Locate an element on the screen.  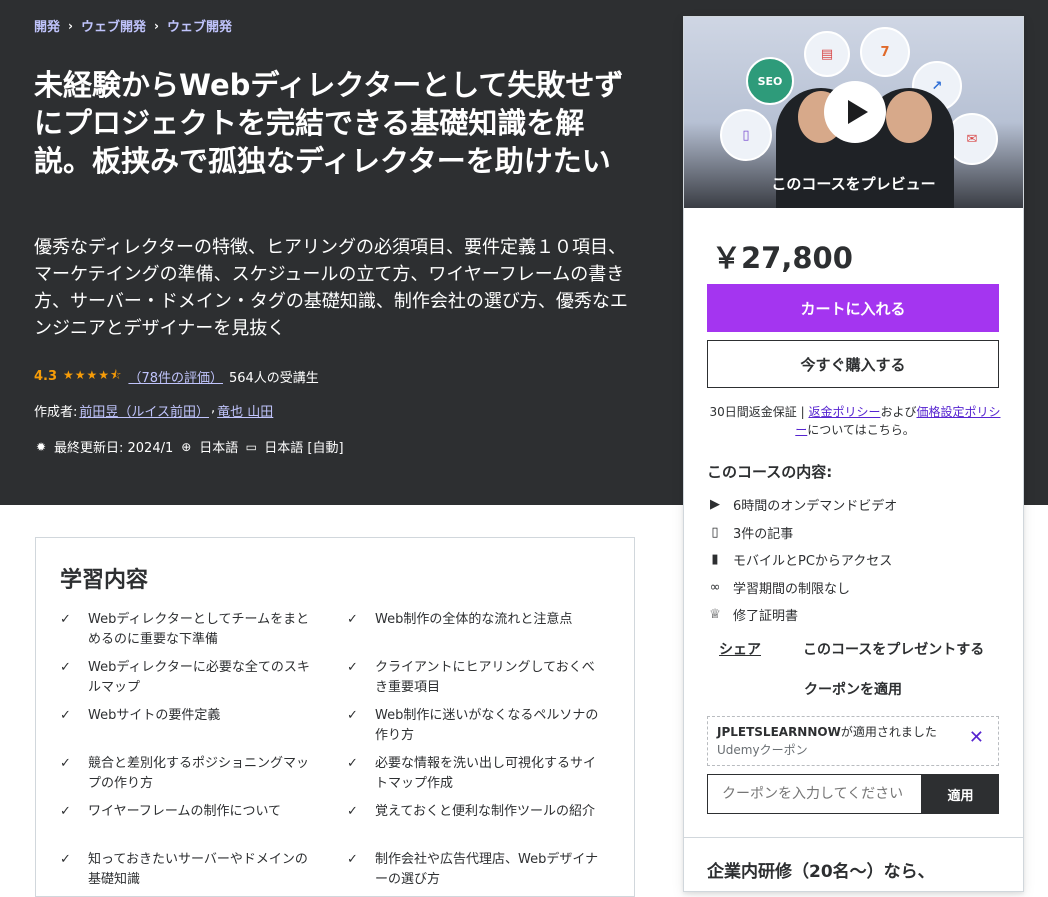
learn-item-text: 覚えておくと便利な制作ツールの紹介 is located at coordinates (485, 811).